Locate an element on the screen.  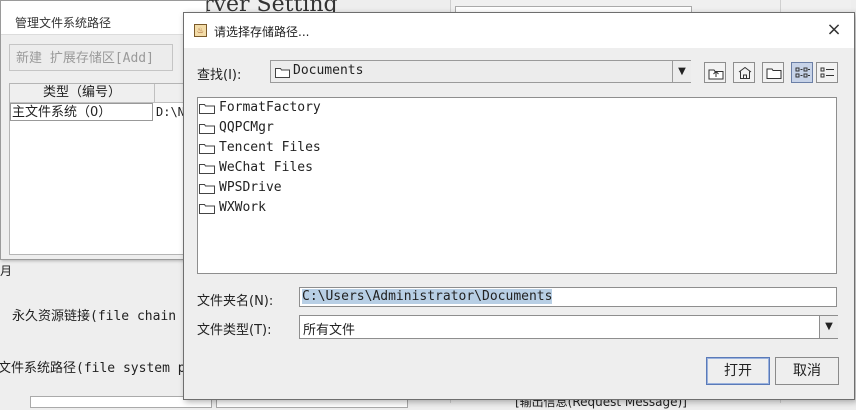
details-view-icon is located at coordinates (827, 72).